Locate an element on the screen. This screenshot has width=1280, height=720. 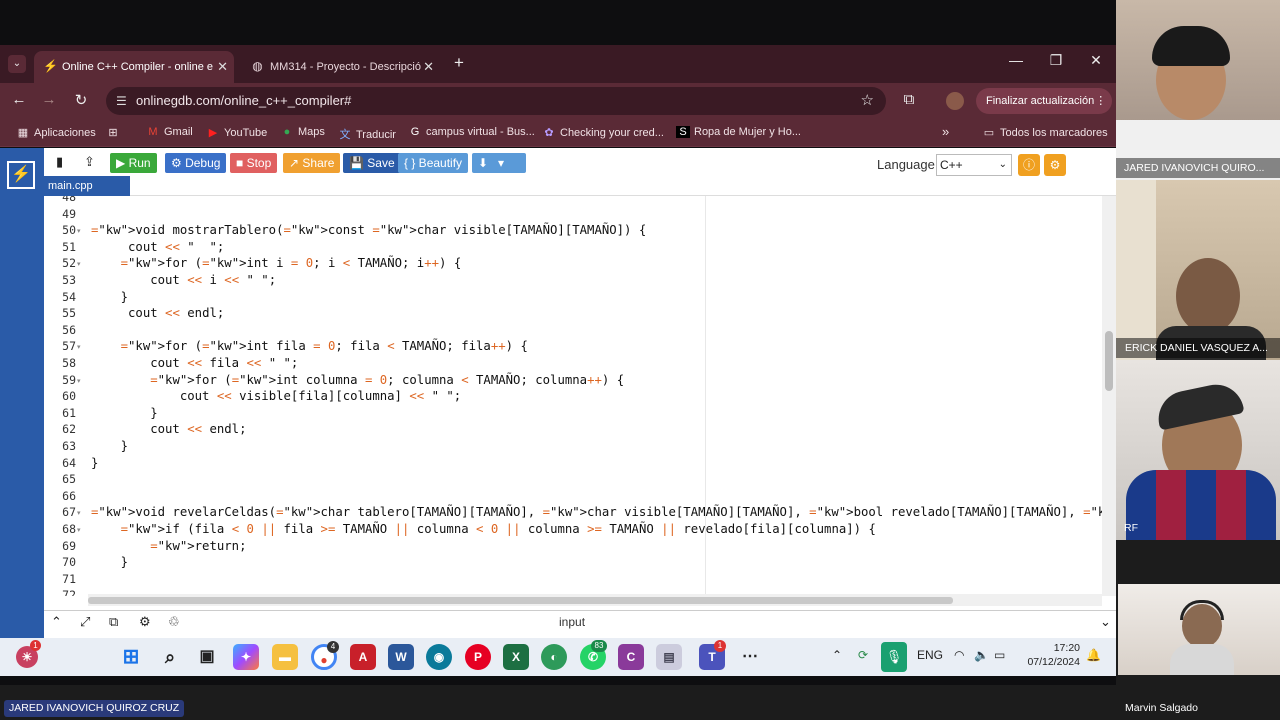
share-button: ↗ Share is located at coordinates (312, 163).